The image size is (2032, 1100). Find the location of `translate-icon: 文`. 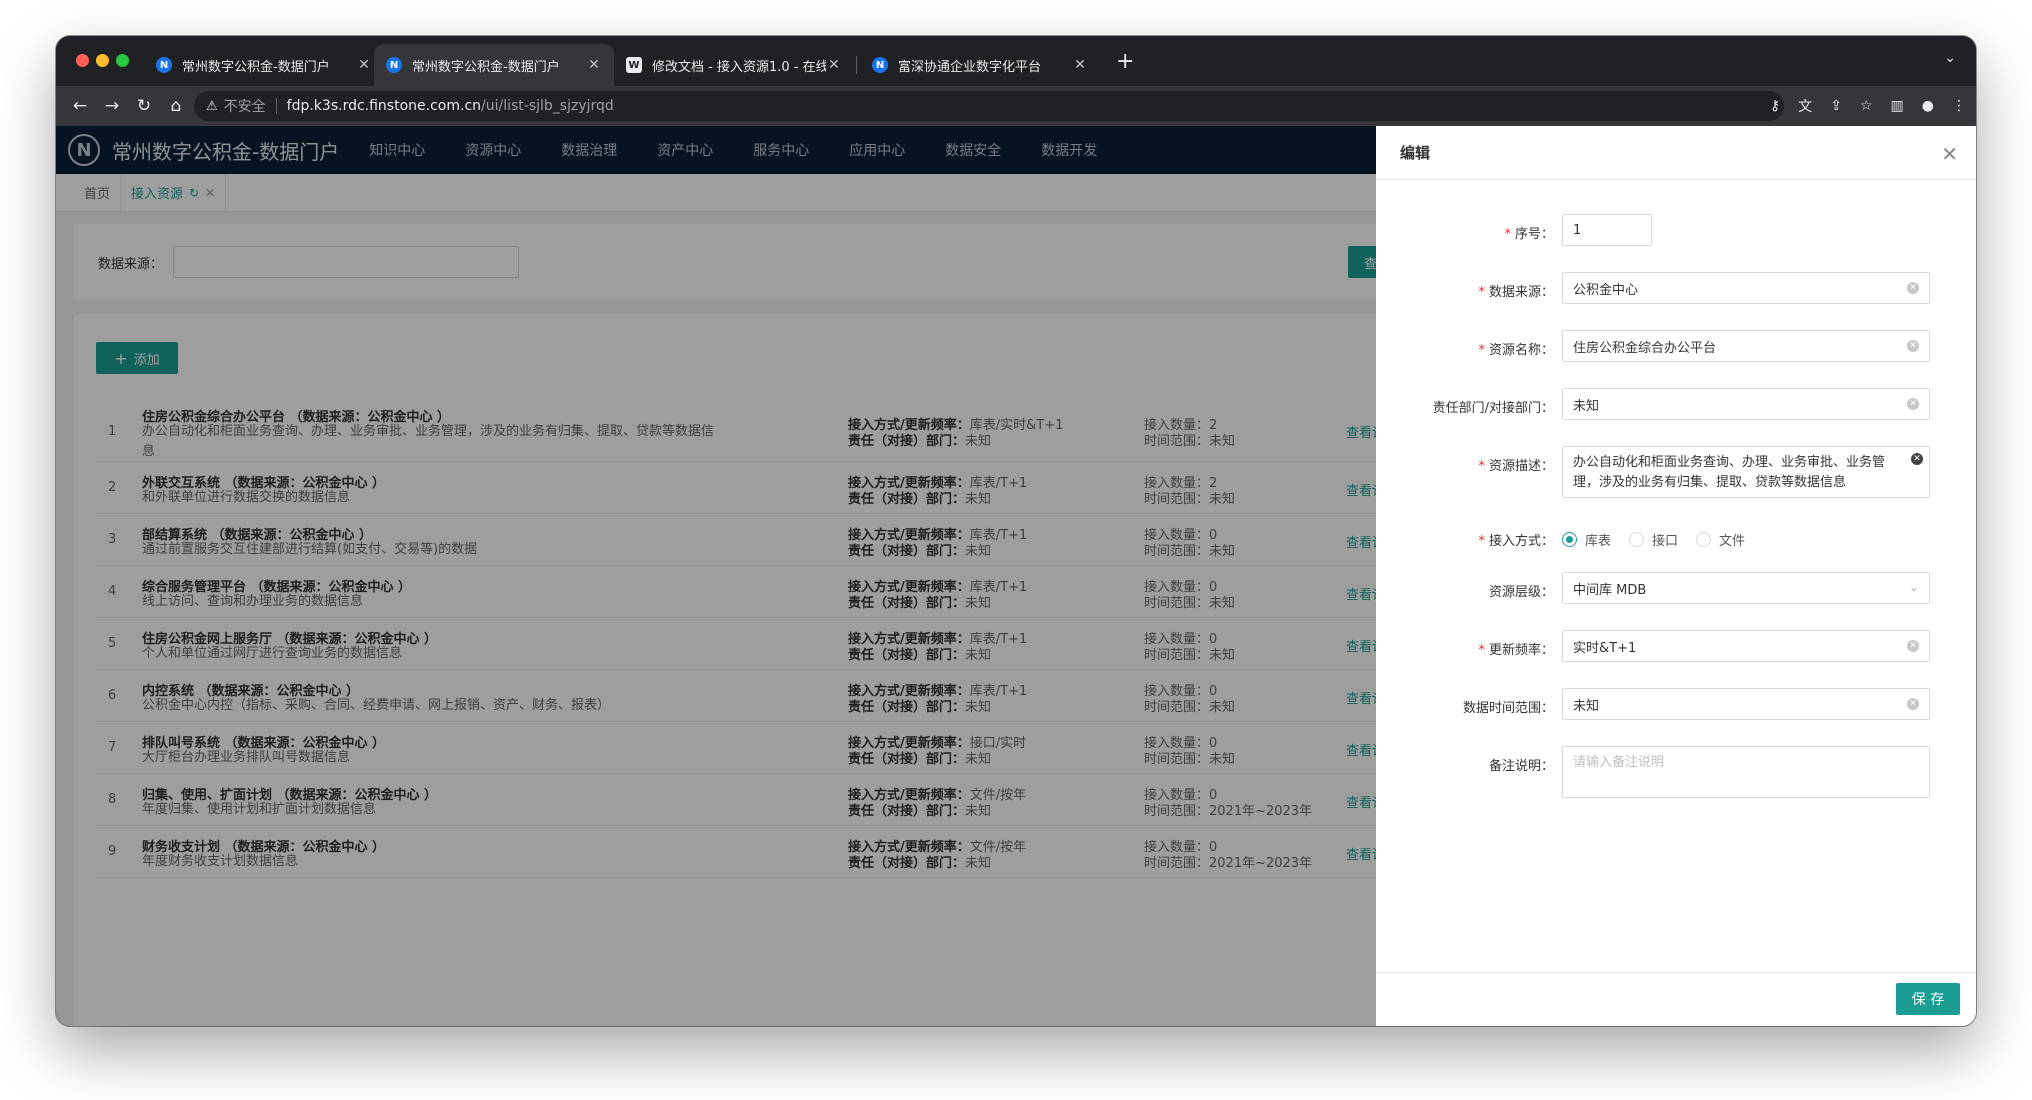

translate-icon: 文 is located at coordinates (1805, 106).